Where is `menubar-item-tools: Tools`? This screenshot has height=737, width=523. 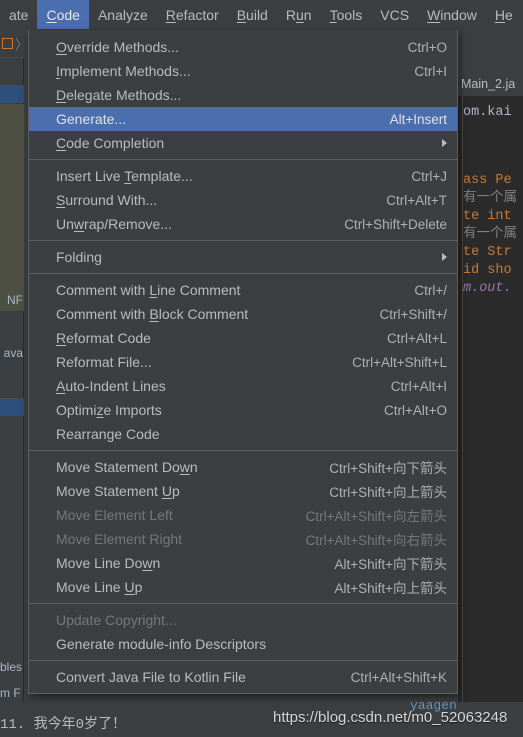
menubar-item-tools: Tools is located at coordinates (346, 14).